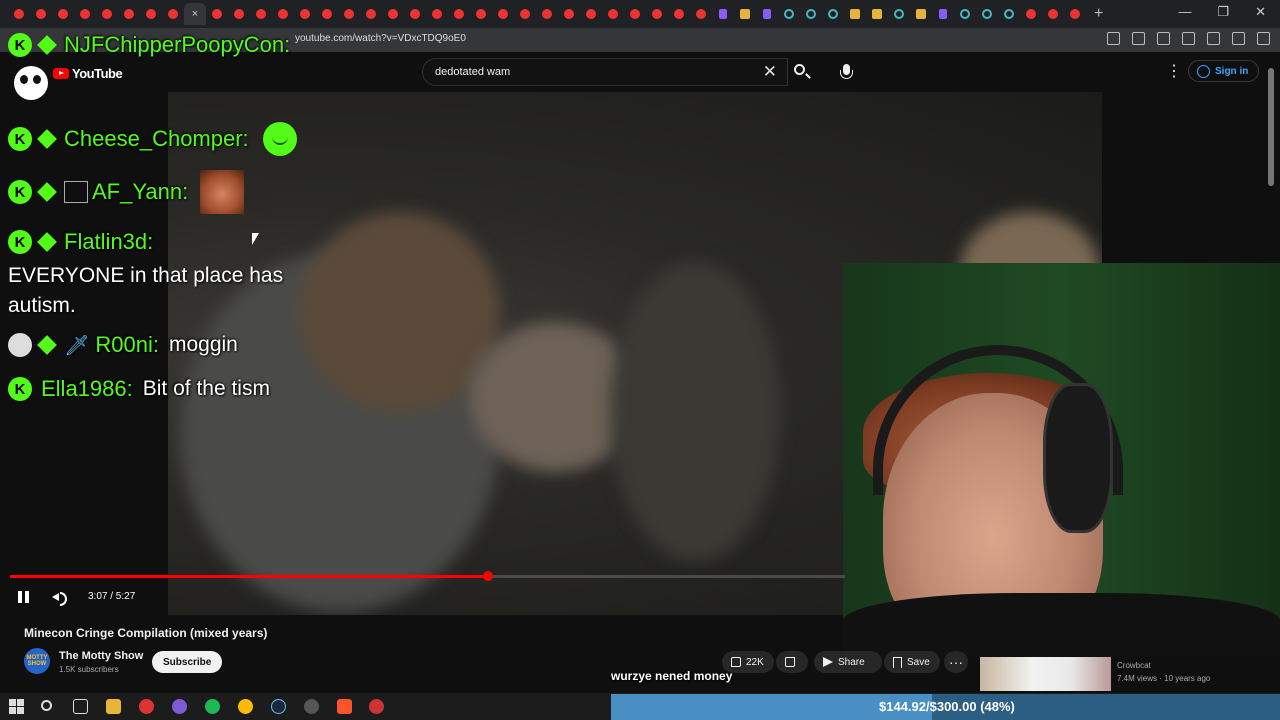 This screenshot has height=720, width=1280. Describe the element at coordinates (802, 72) in the screenshot. I see `search-button` at that location.